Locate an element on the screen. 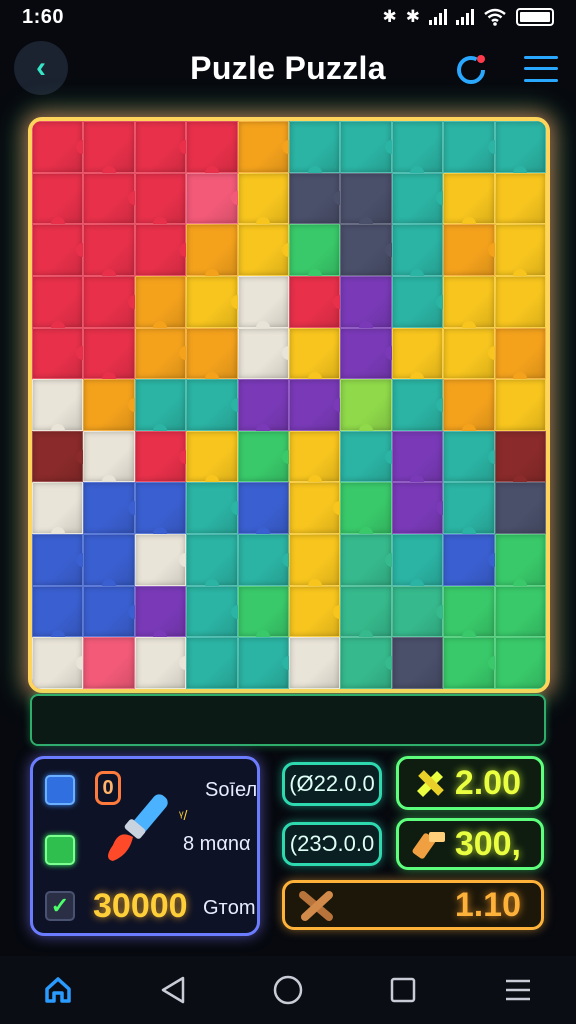 The width and height of the screenshot is (576, 1024). stat-pill-3: (23Ͻ.0.0 is located at coordinates (332, 844).